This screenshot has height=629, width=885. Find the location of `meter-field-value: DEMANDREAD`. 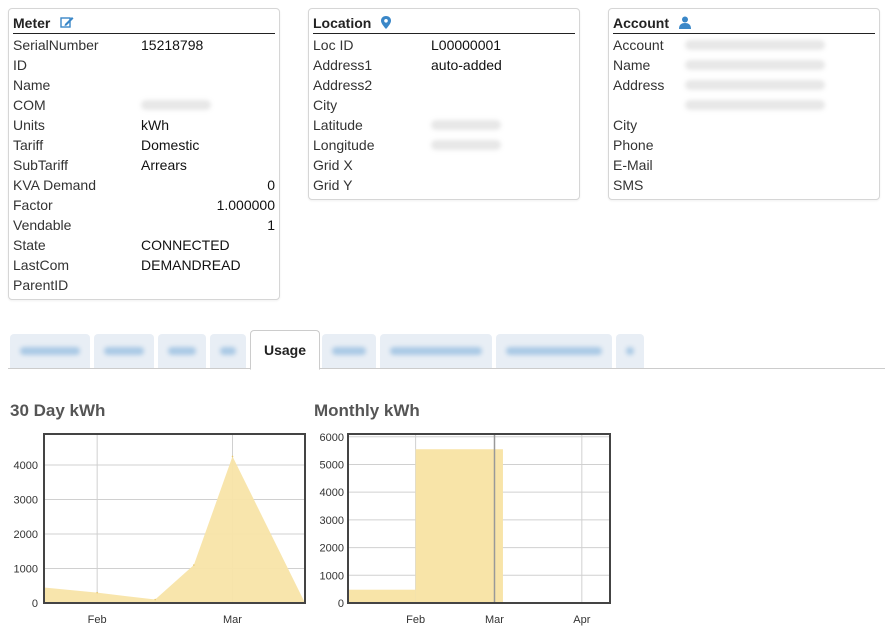

meter-field-value: DEMANDREAD is located at coordinates (191, 265).